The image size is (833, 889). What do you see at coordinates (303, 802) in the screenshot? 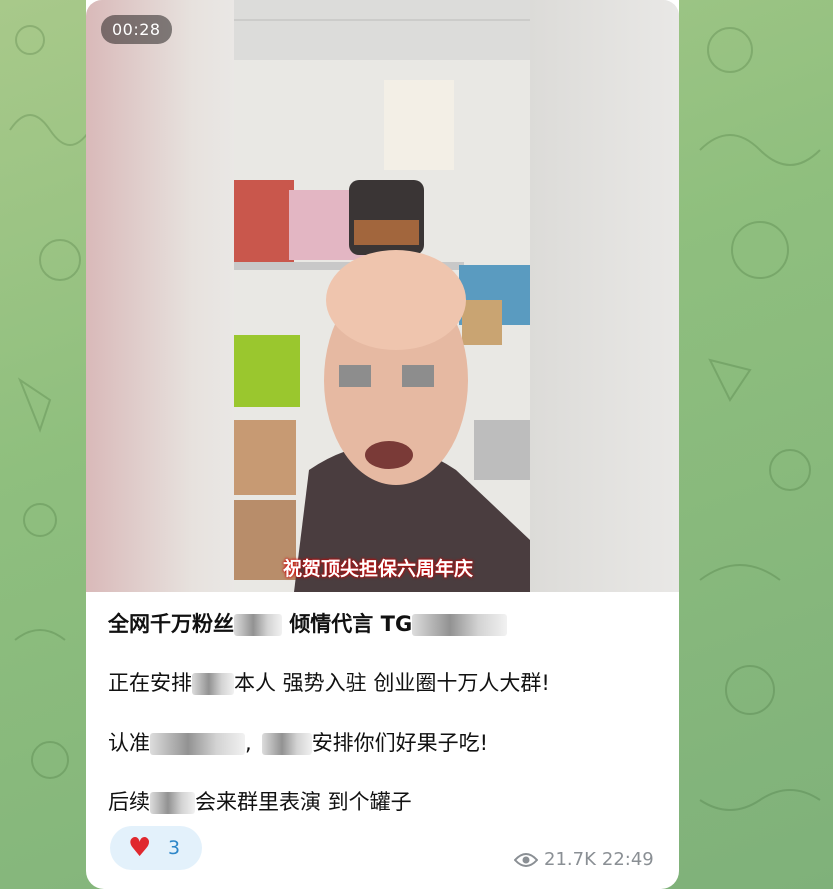
I see `line4-text-b: 会来群里表演 到个罐子` at bounding box center [303, 802].